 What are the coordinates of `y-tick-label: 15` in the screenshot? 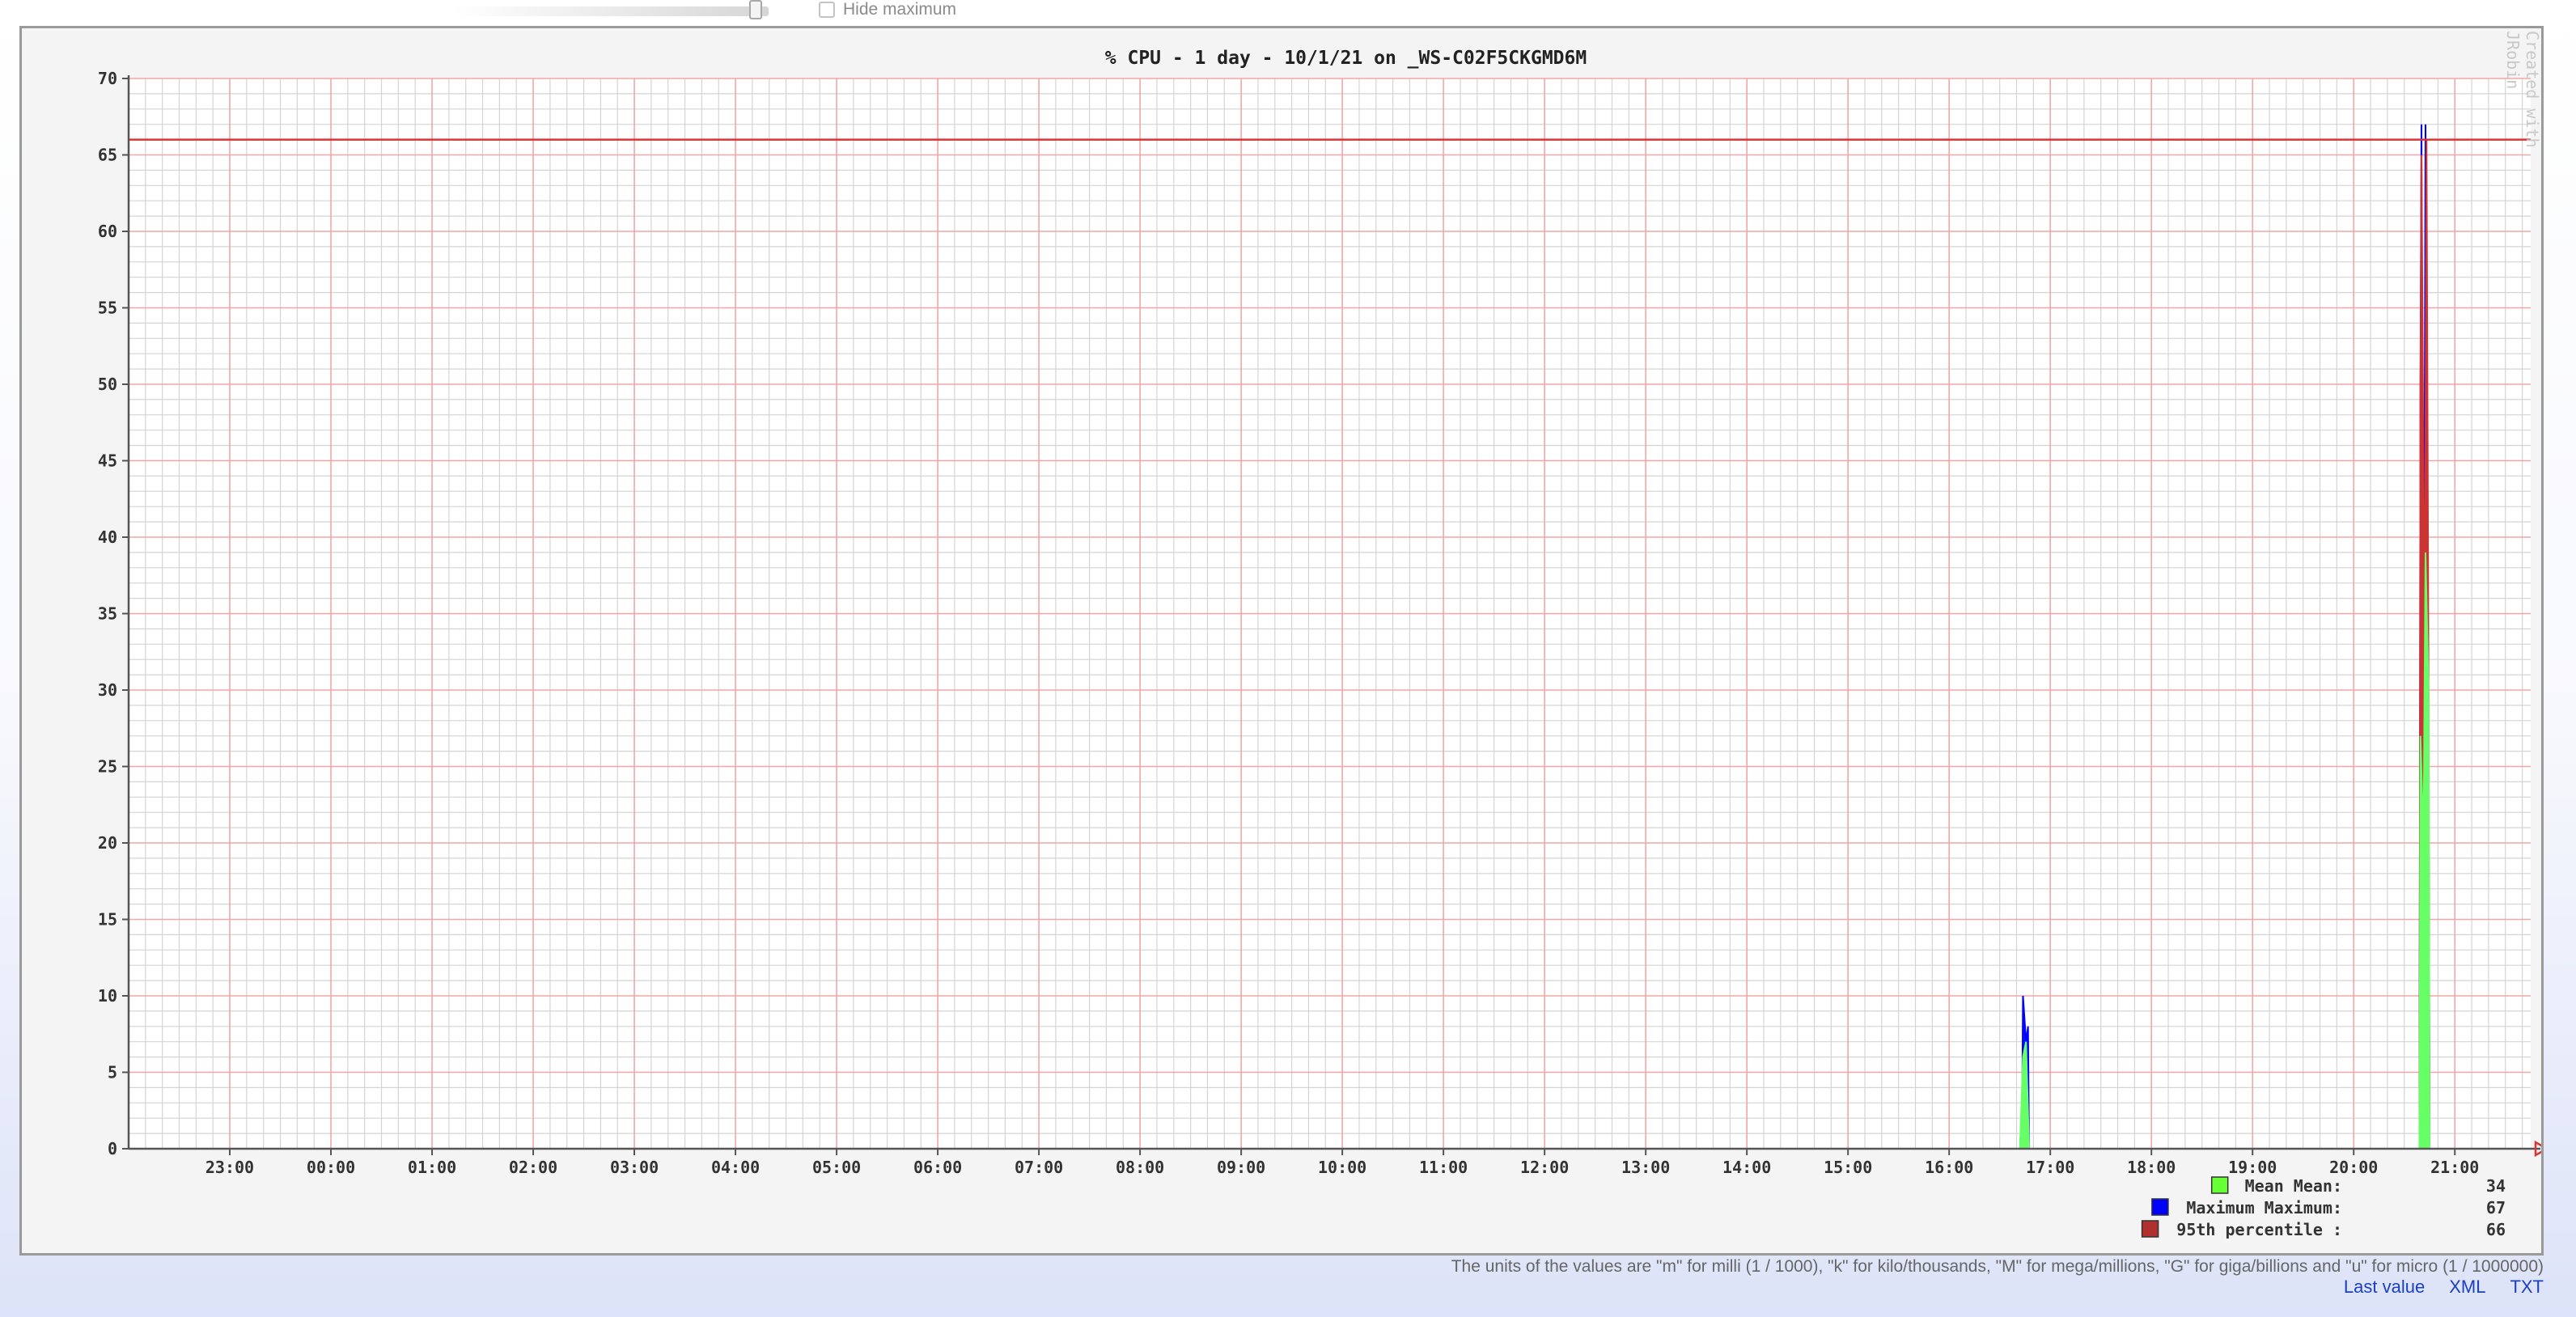 It's located at (107, 920).